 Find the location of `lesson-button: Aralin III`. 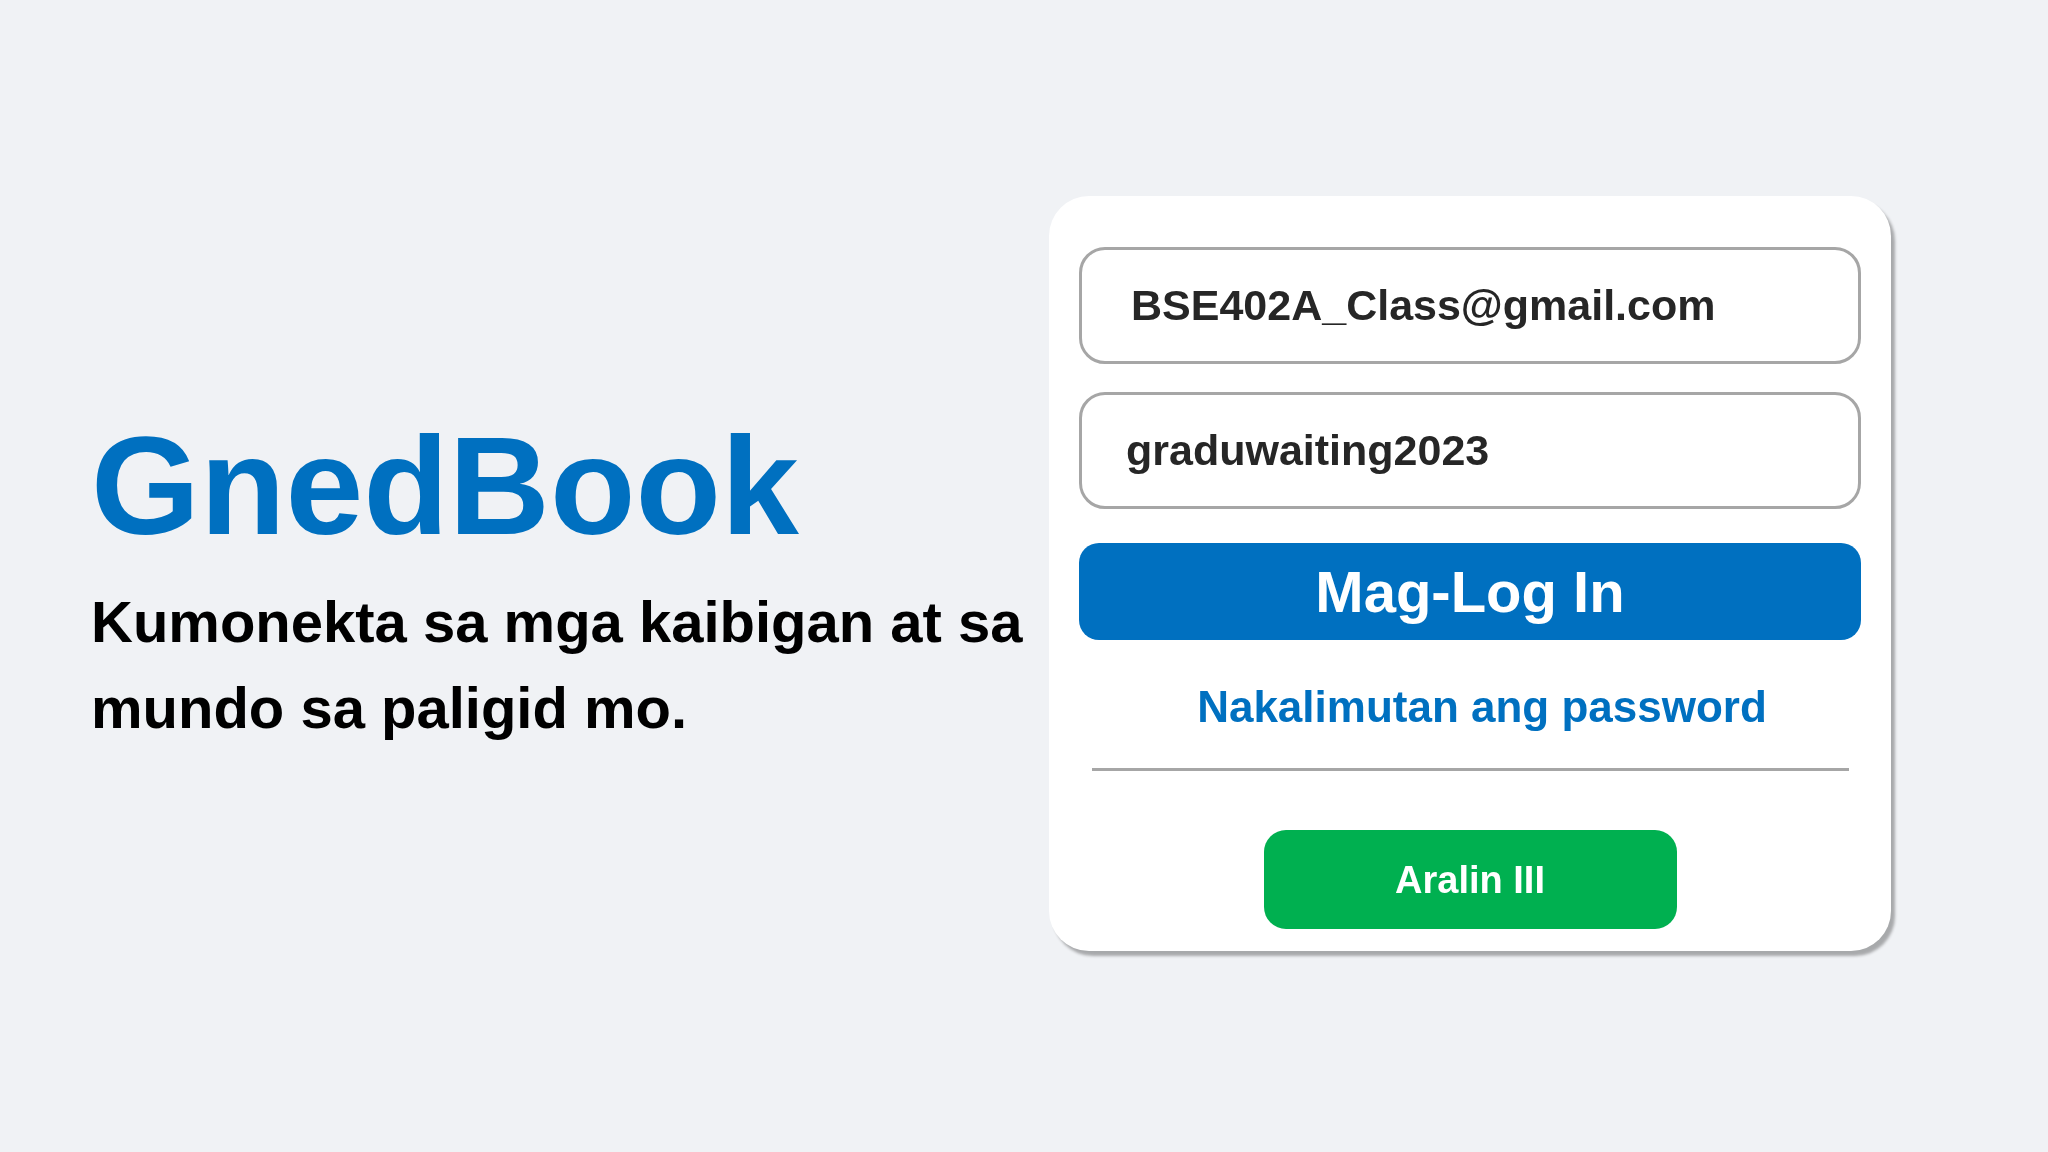

lesson-button: Aralin III is located at coordinates (1470, 879).